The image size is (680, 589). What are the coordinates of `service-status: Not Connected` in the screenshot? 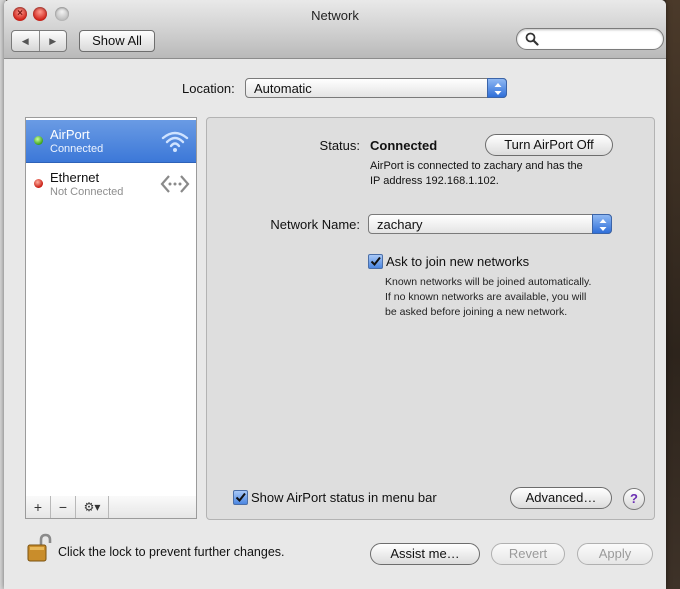 It's located at (87, 192).